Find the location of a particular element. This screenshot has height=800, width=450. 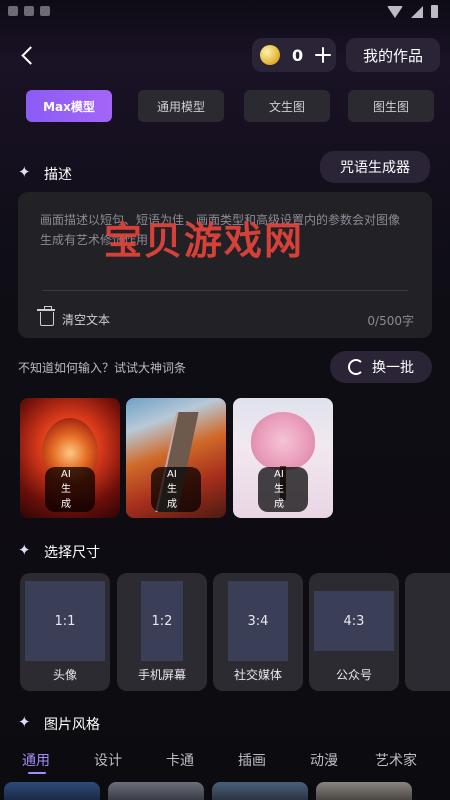

clear-text-button: 清空文本 is located at coordinates (86, 319).